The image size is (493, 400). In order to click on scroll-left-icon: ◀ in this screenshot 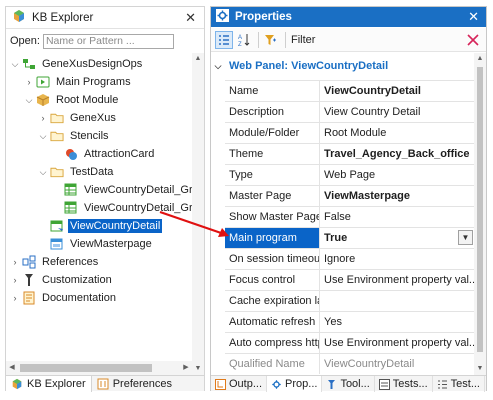, I will do `click(12, 368)`.